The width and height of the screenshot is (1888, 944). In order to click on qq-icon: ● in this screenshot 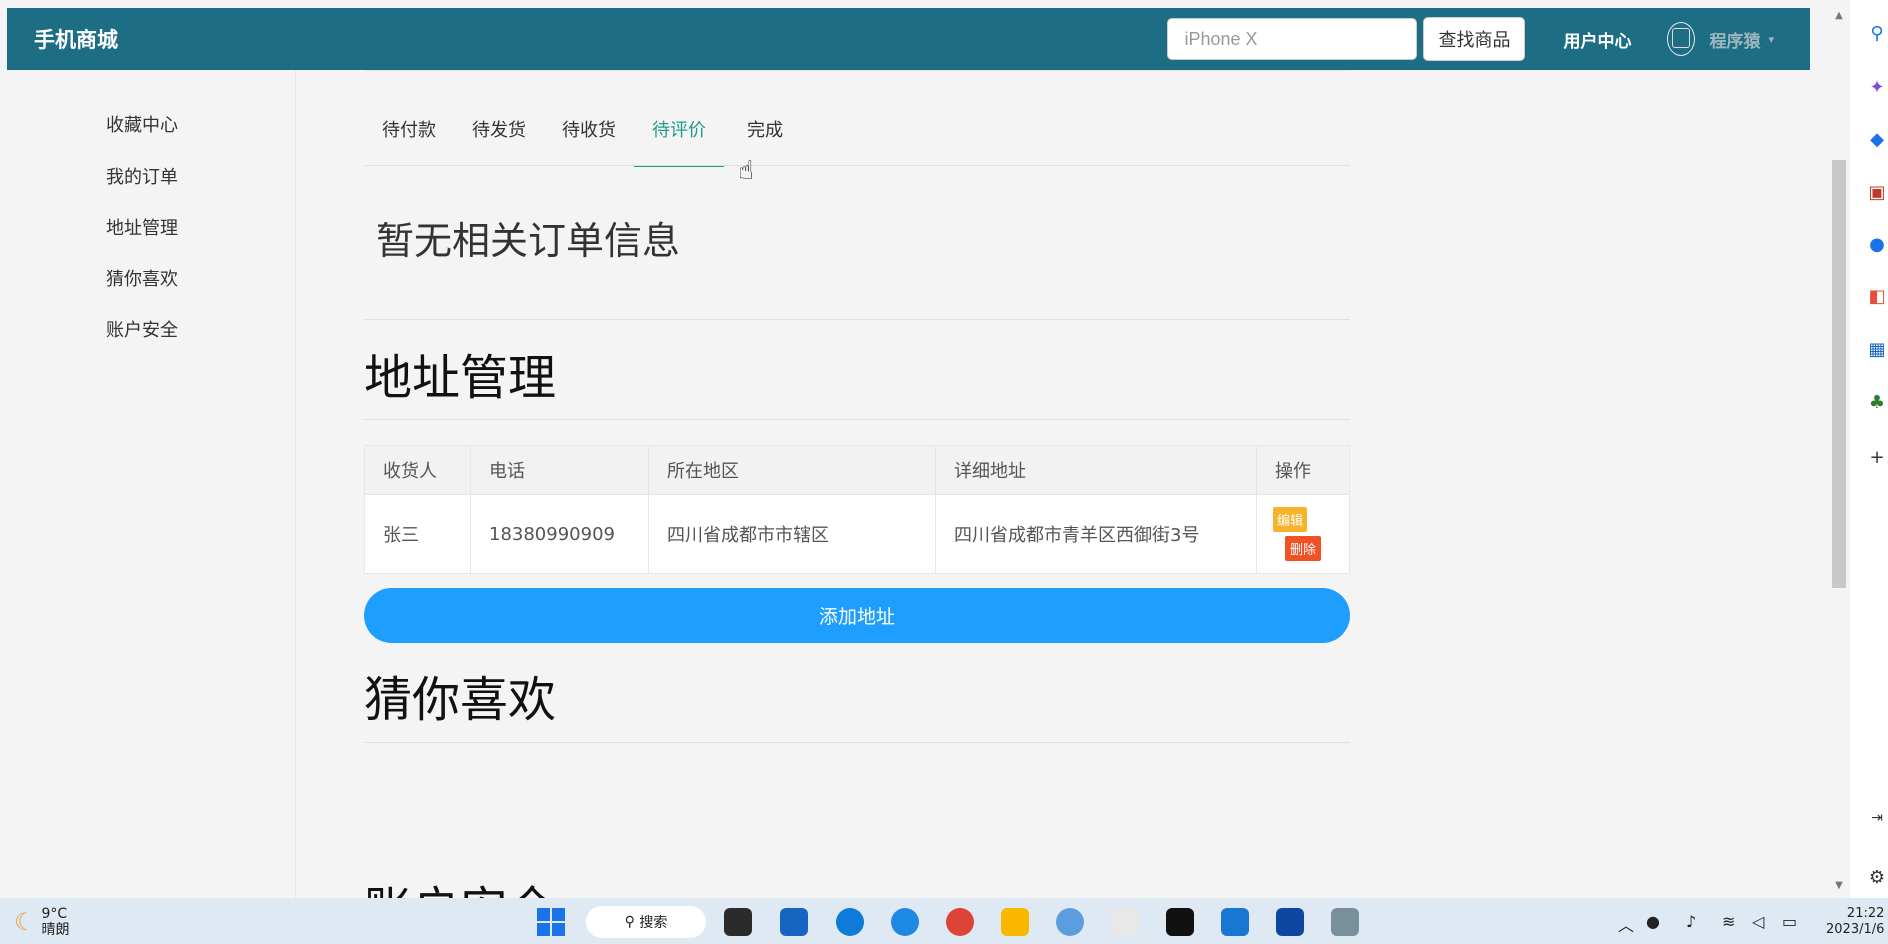, I will do `click(1653, 921)`.